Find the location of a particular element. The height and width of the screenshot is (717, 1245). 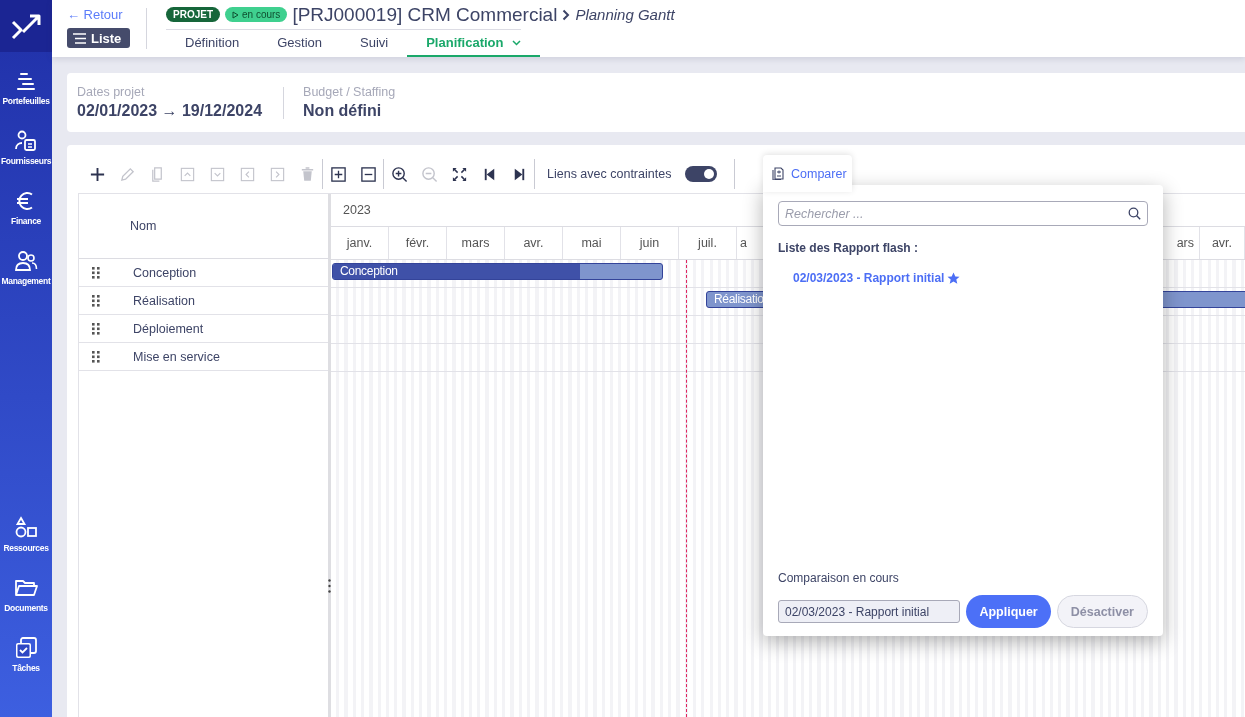

field-value: Non défini is located at coordinates (343, 111).